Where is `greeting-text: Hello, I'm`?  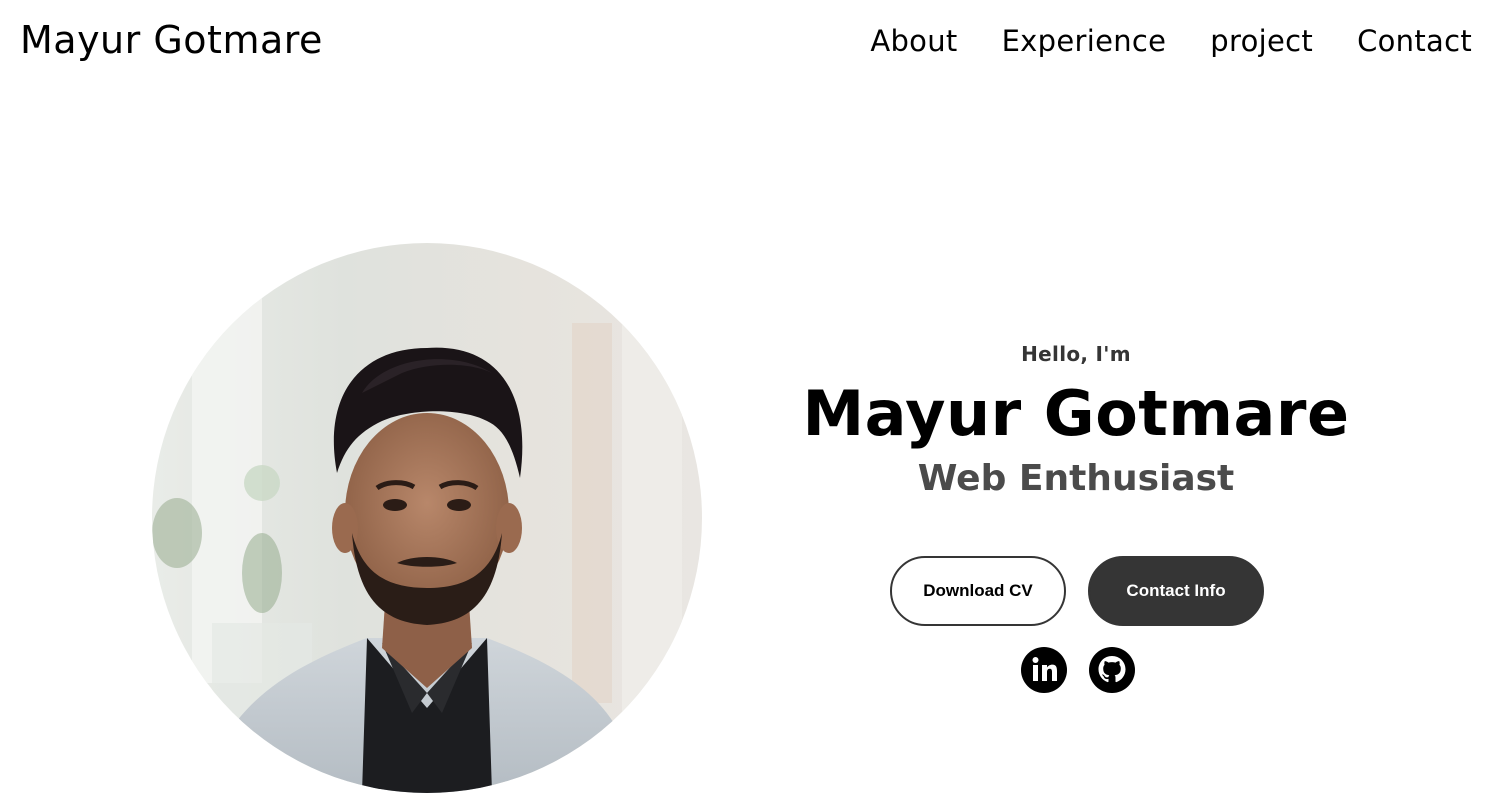 greeting-text: Hello, I'm is located at coordinates (1076, 354).